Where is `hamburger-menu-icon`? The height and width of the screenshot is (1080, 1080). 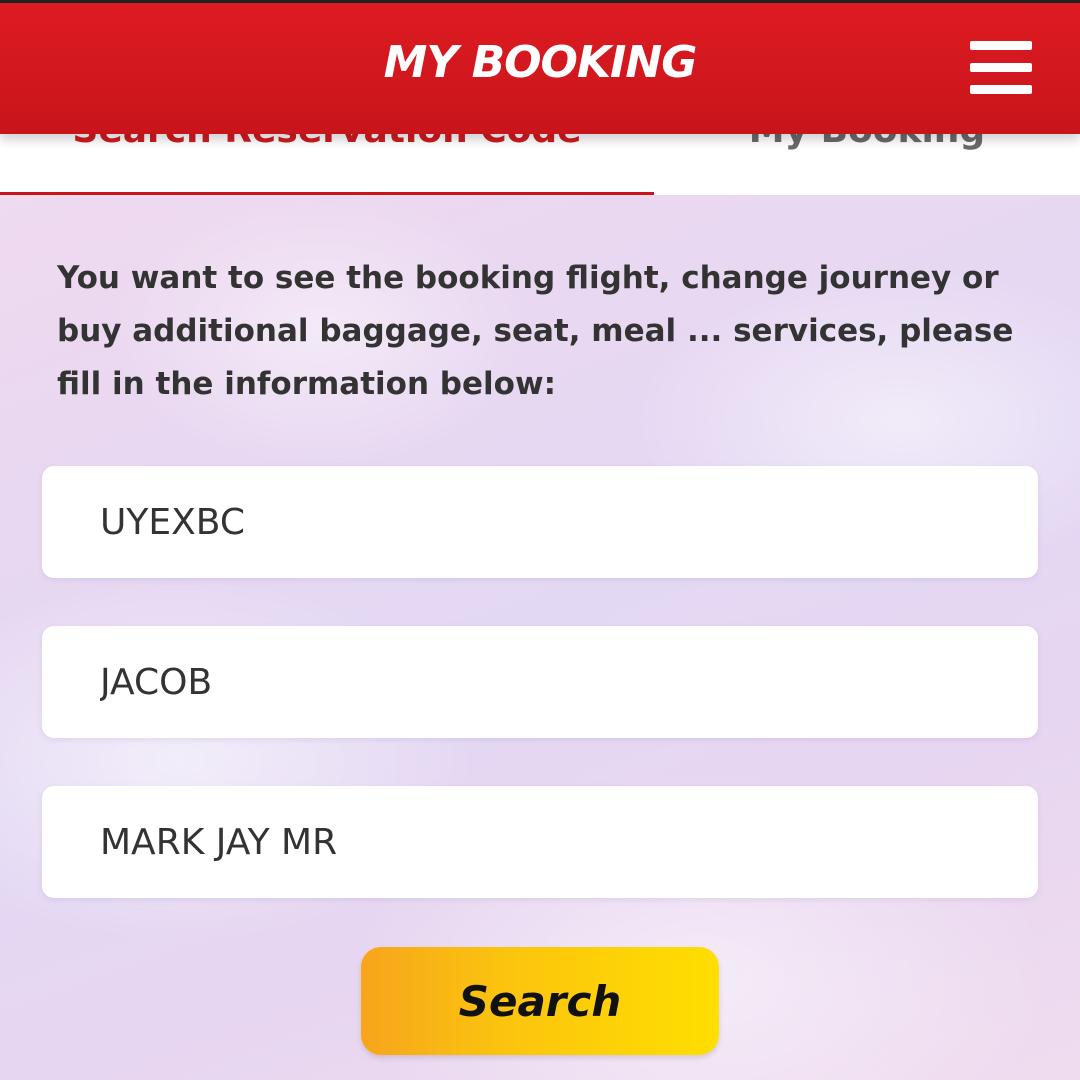
hamburger-menu-icon is located at coordinates (1000, 69).